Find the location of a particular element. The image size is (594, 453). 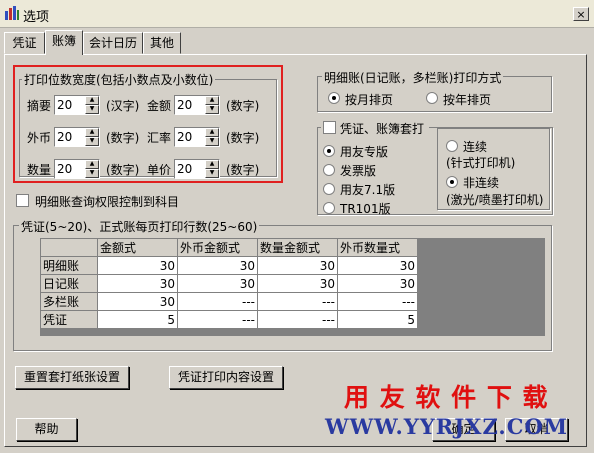

continuous-label: 连续 is located at coordinates (475, 146).